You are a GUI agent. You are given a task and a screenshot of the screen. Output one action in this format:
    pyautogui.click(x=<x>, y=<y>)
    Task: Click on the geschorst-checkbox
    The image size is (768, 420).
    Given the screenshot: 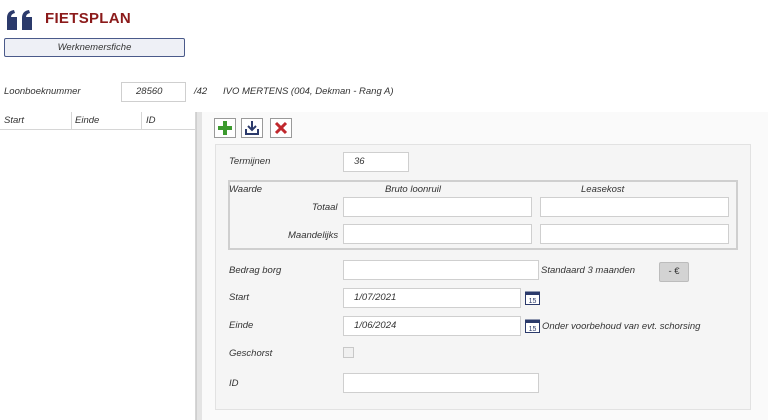 What is the action you would take?
    pyautogui.click(x=348, y=352)
    